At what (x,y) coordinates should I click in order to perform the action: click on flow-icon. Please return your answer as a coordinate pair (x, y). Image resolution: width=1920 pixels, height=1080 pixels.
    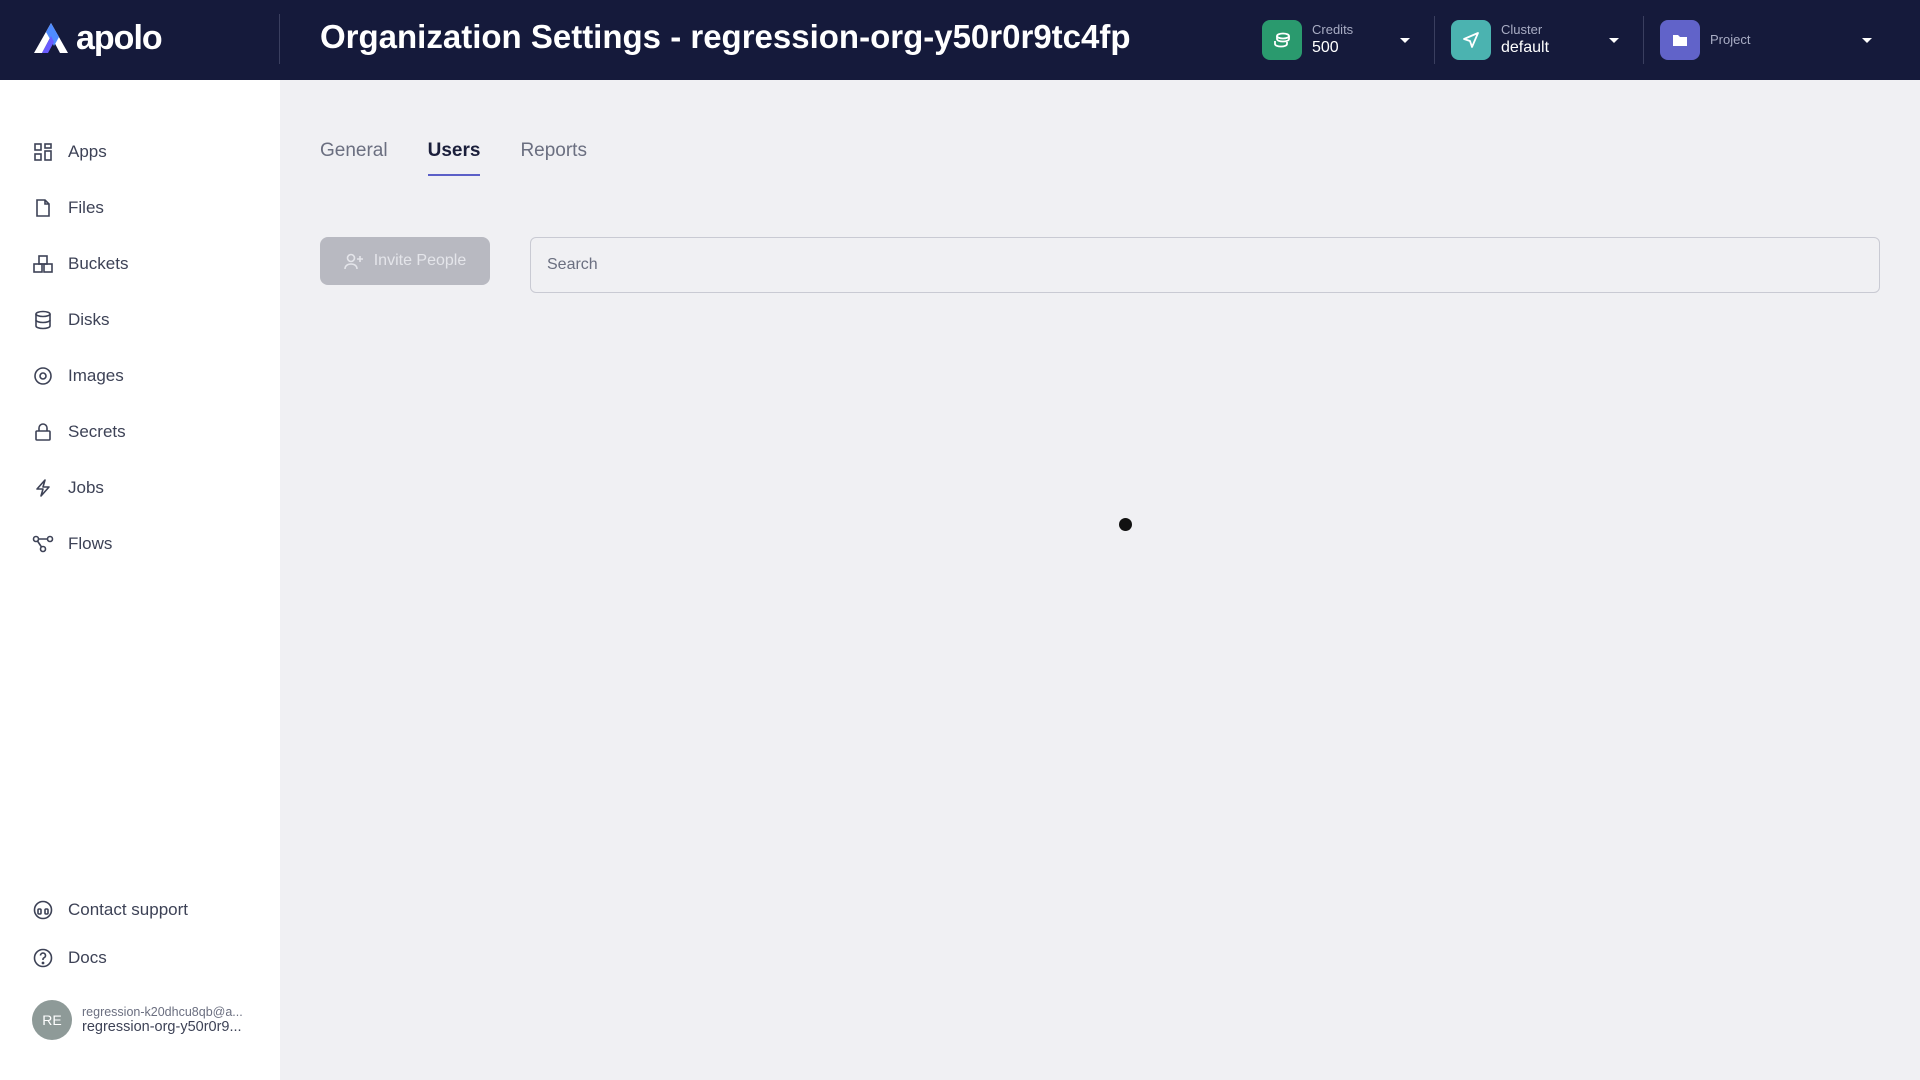
    Looking at the image, I should click on (43, 544).